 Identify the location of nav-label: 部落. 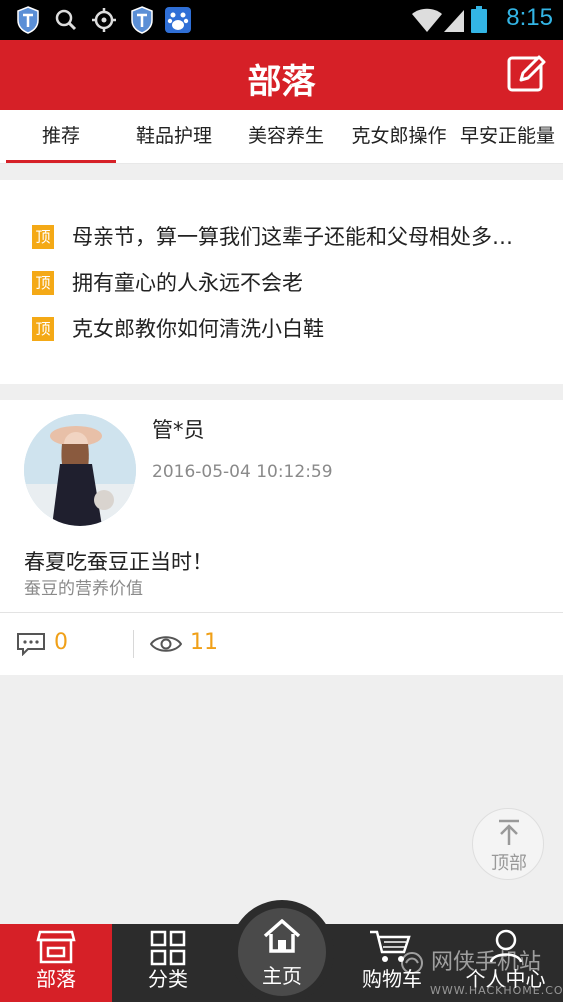
(56, 979).